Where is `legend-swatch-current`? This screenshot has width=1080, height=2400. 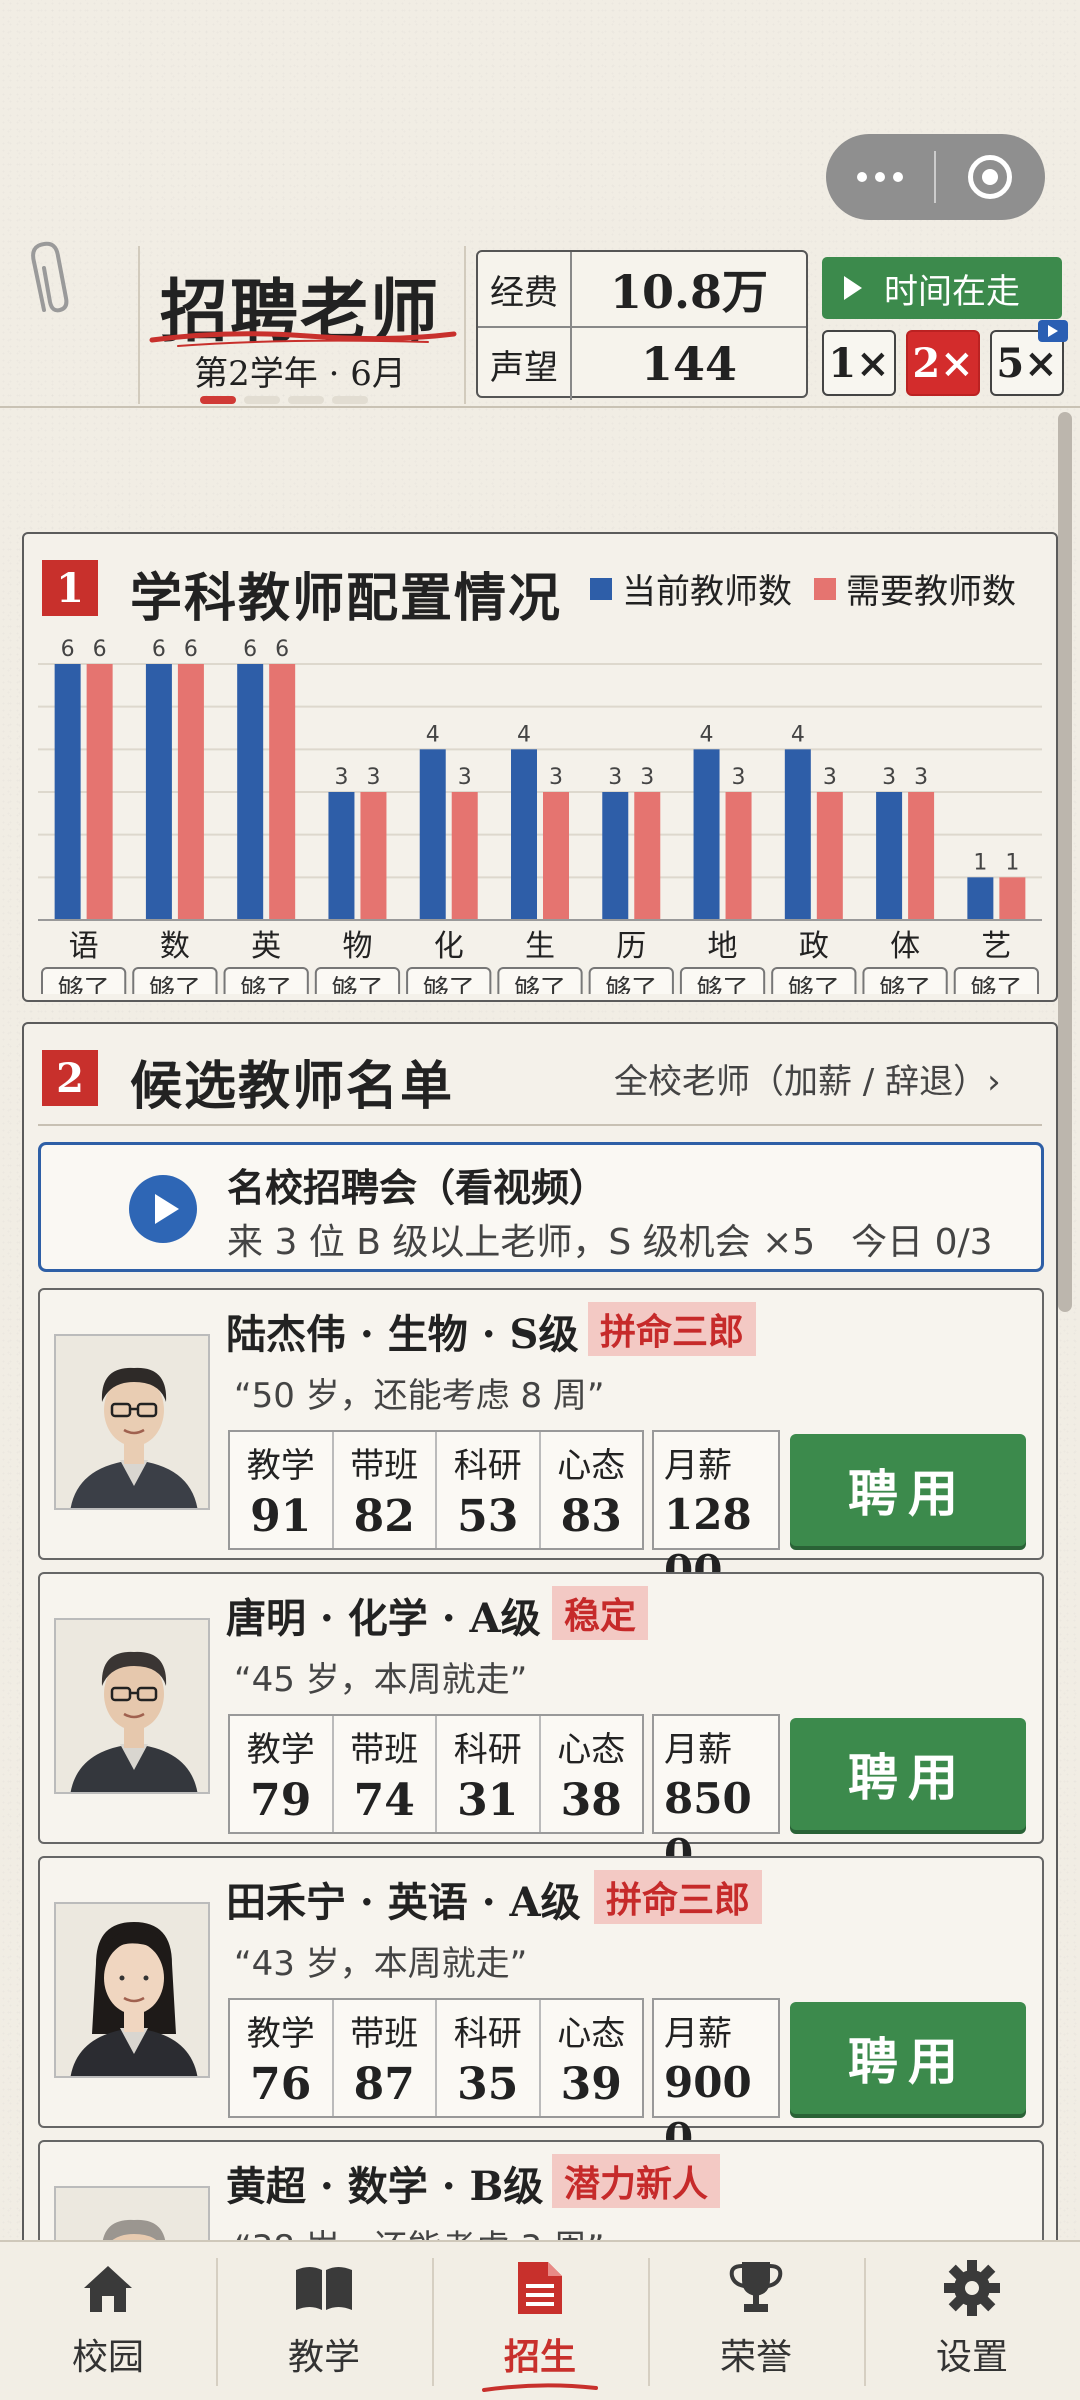 legend-swatch-current is located at coordinates (601, 588).